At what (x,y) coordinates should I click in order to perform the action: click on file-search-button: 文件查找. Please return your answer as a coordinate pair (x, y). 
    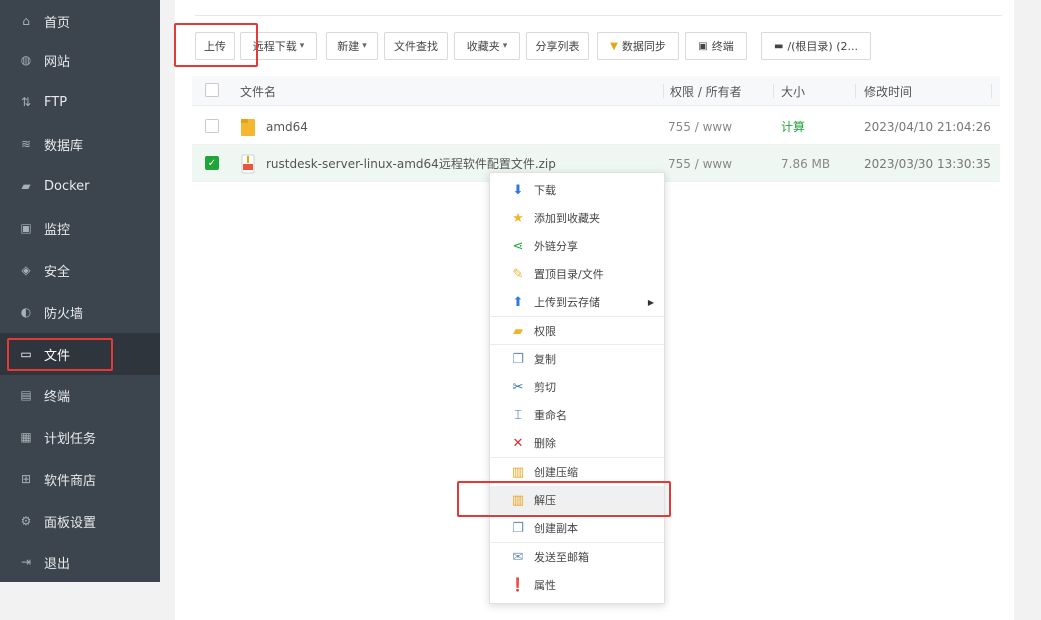
    Looking at the image, I should click on (416, 46).